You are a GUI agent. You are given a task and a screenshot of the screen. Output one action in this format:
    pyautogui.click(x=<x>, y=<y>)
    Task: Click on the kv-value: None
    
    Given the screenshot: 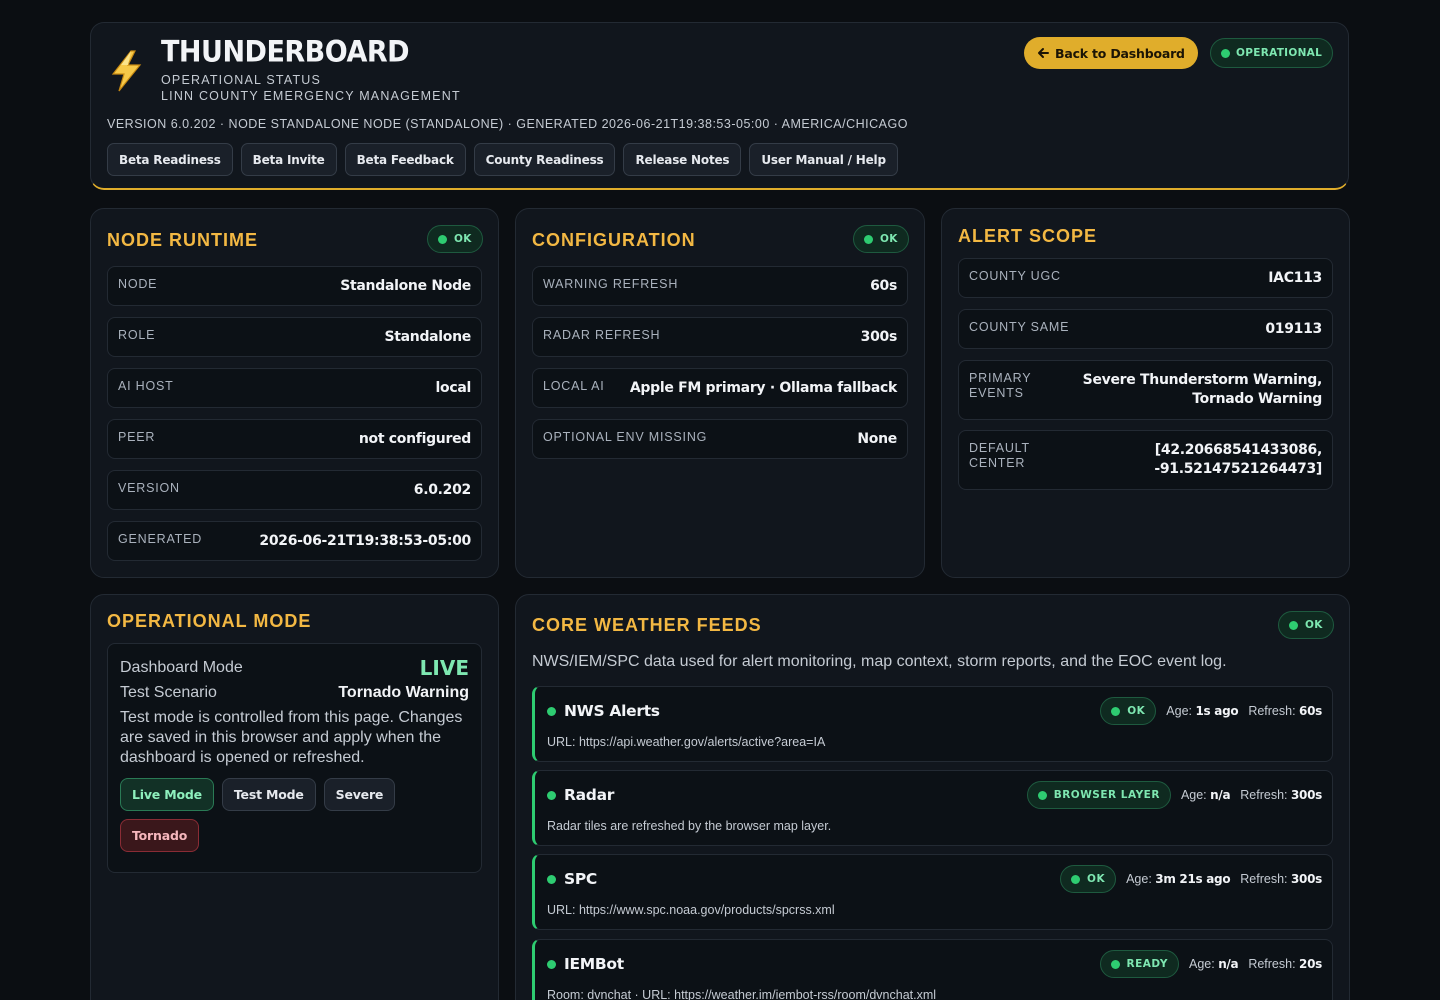 What is the action you would take?
    pyautogui.click(x=877, y=438)
    